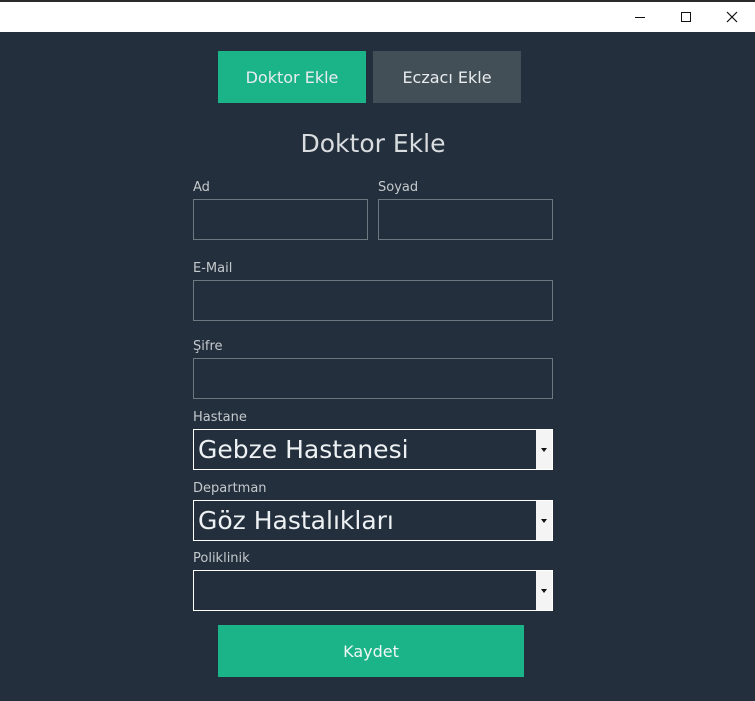  Describe the element at coordinates (447, 77) in the screenshot. I see `tab-eczaci-ekle: Eczacı Ekle` at that location.